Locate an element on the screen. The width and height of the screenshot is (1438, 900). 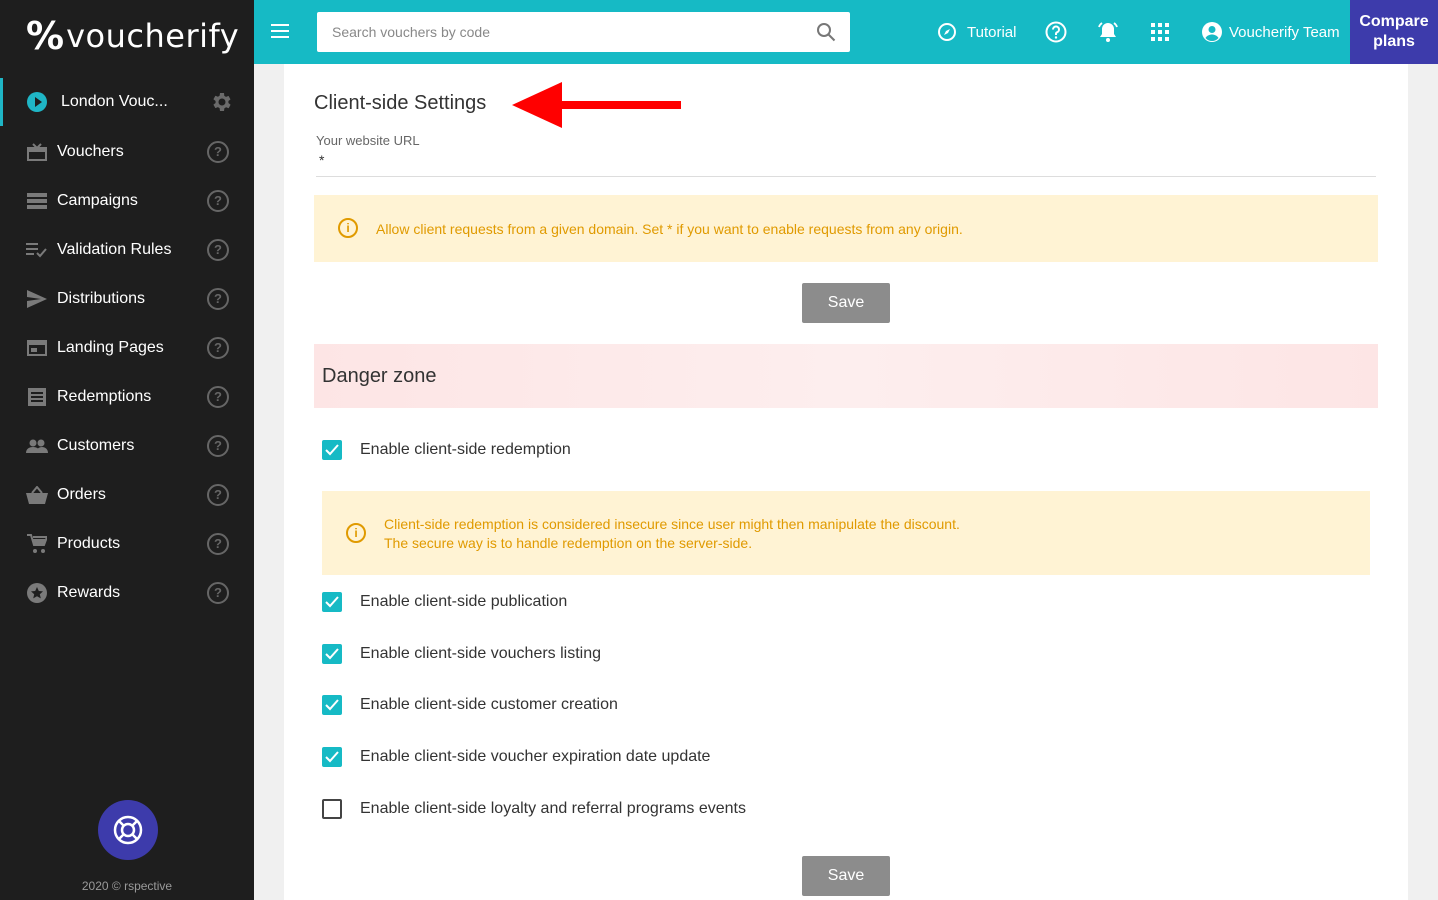
user-menu: Voucherify Team is located at coordinates (1270, 32).